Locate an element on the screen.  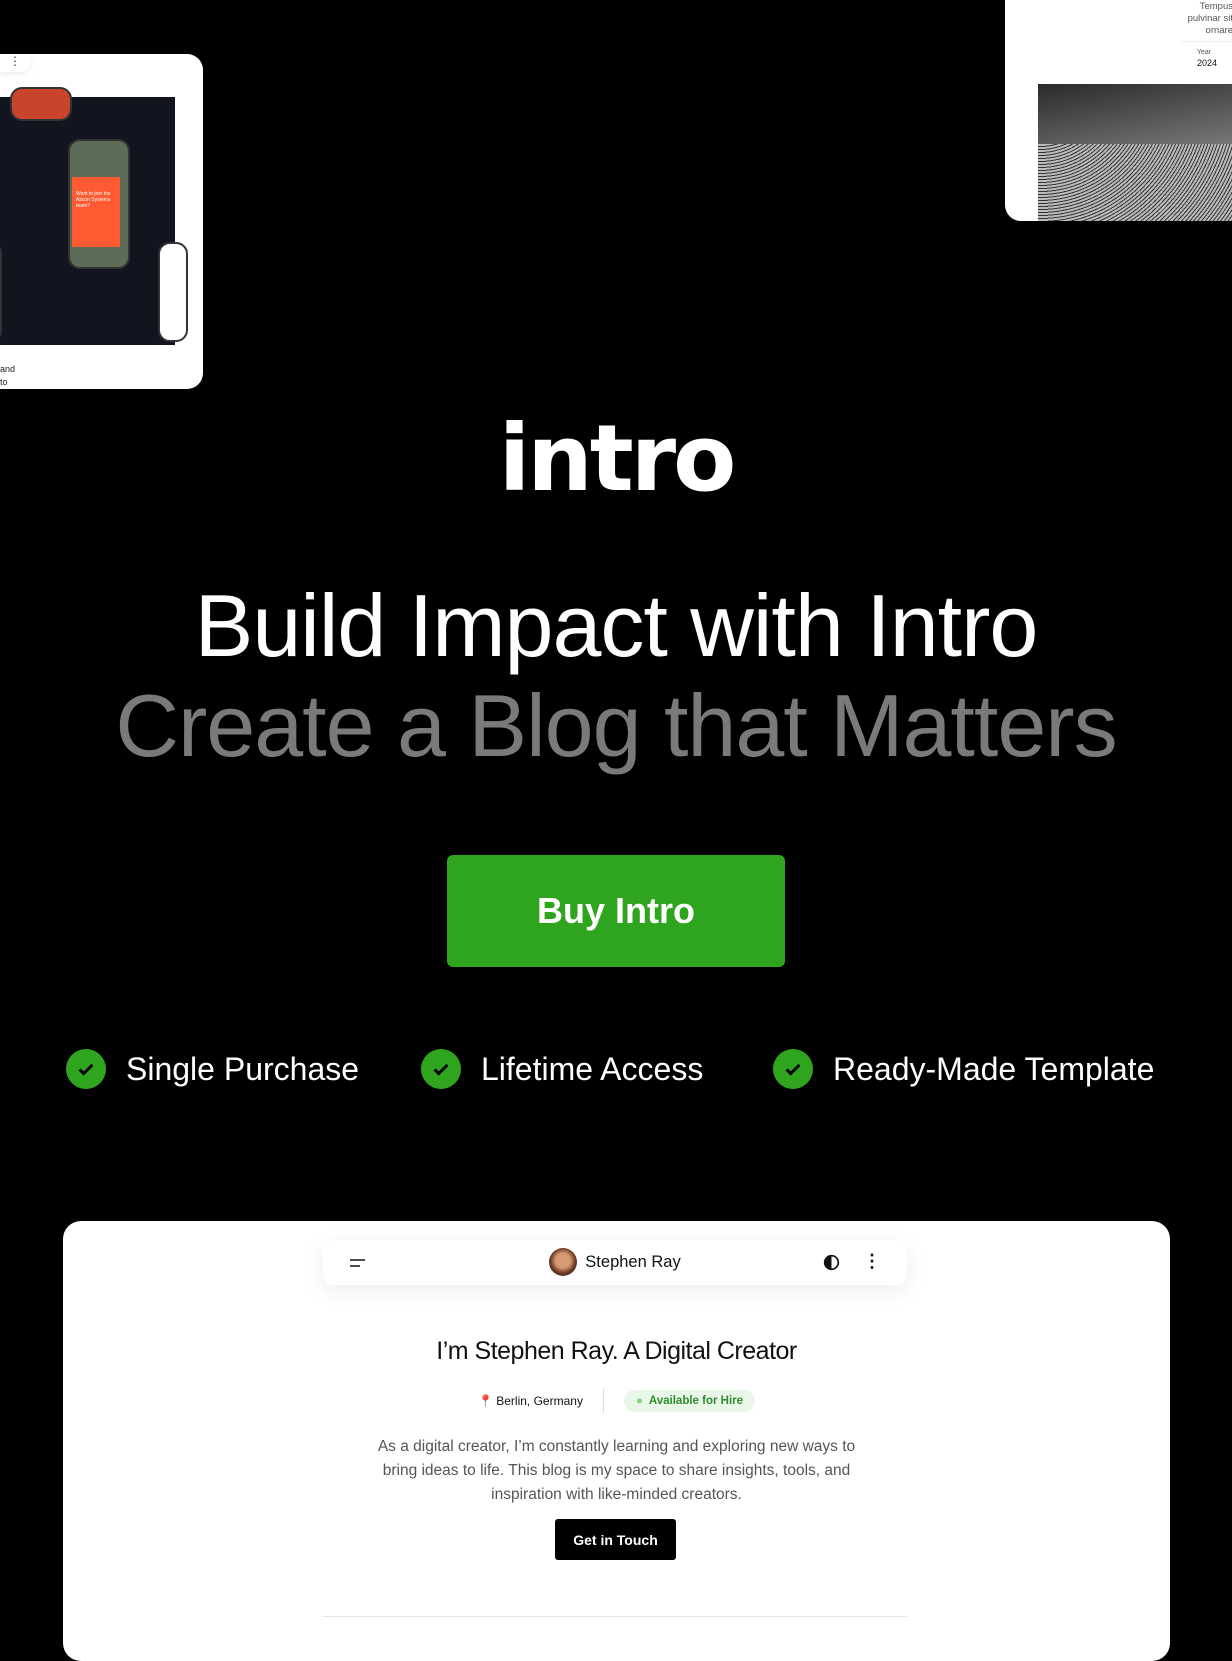
get-in-touch-button: Get in Touch is located at coordinates (615, 1539).